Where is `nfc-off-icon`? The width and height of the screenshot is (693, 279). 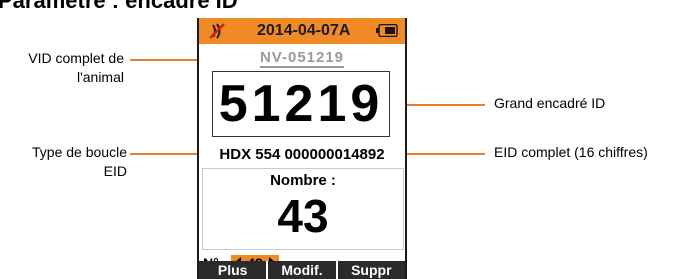
nfc-off-icon is located at coordinates (217, 31).